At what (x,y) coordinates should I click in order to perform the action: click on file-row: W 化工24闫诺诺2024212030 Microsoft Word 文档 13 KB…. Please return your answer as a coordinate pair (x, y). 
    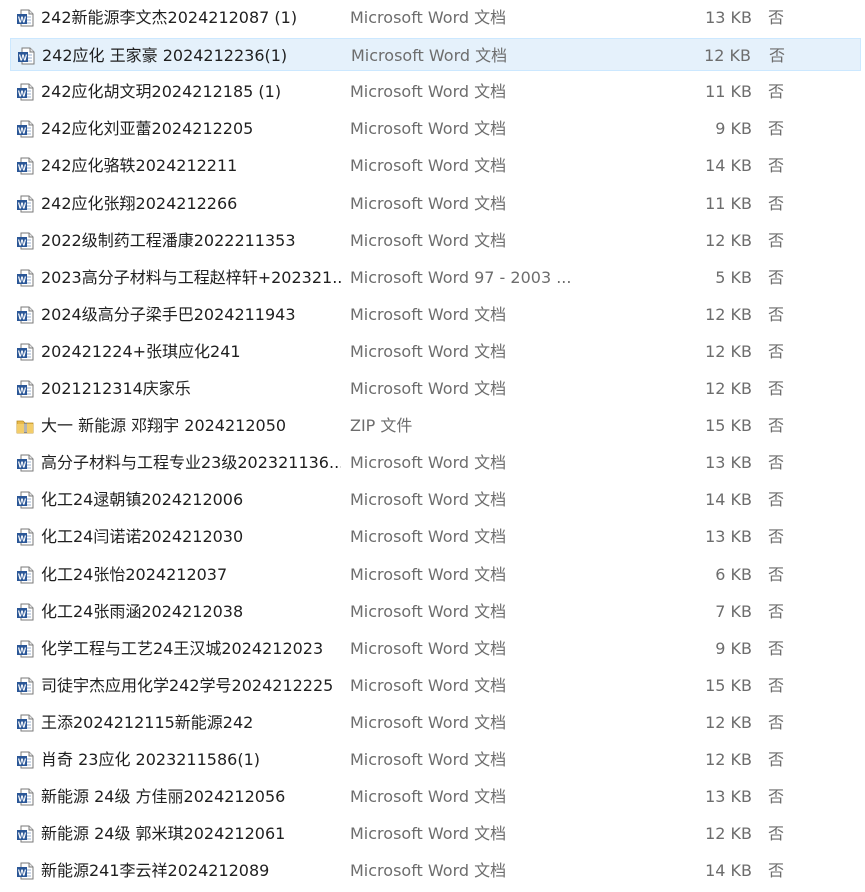
    Looking at the image, I should click on (435, 536).